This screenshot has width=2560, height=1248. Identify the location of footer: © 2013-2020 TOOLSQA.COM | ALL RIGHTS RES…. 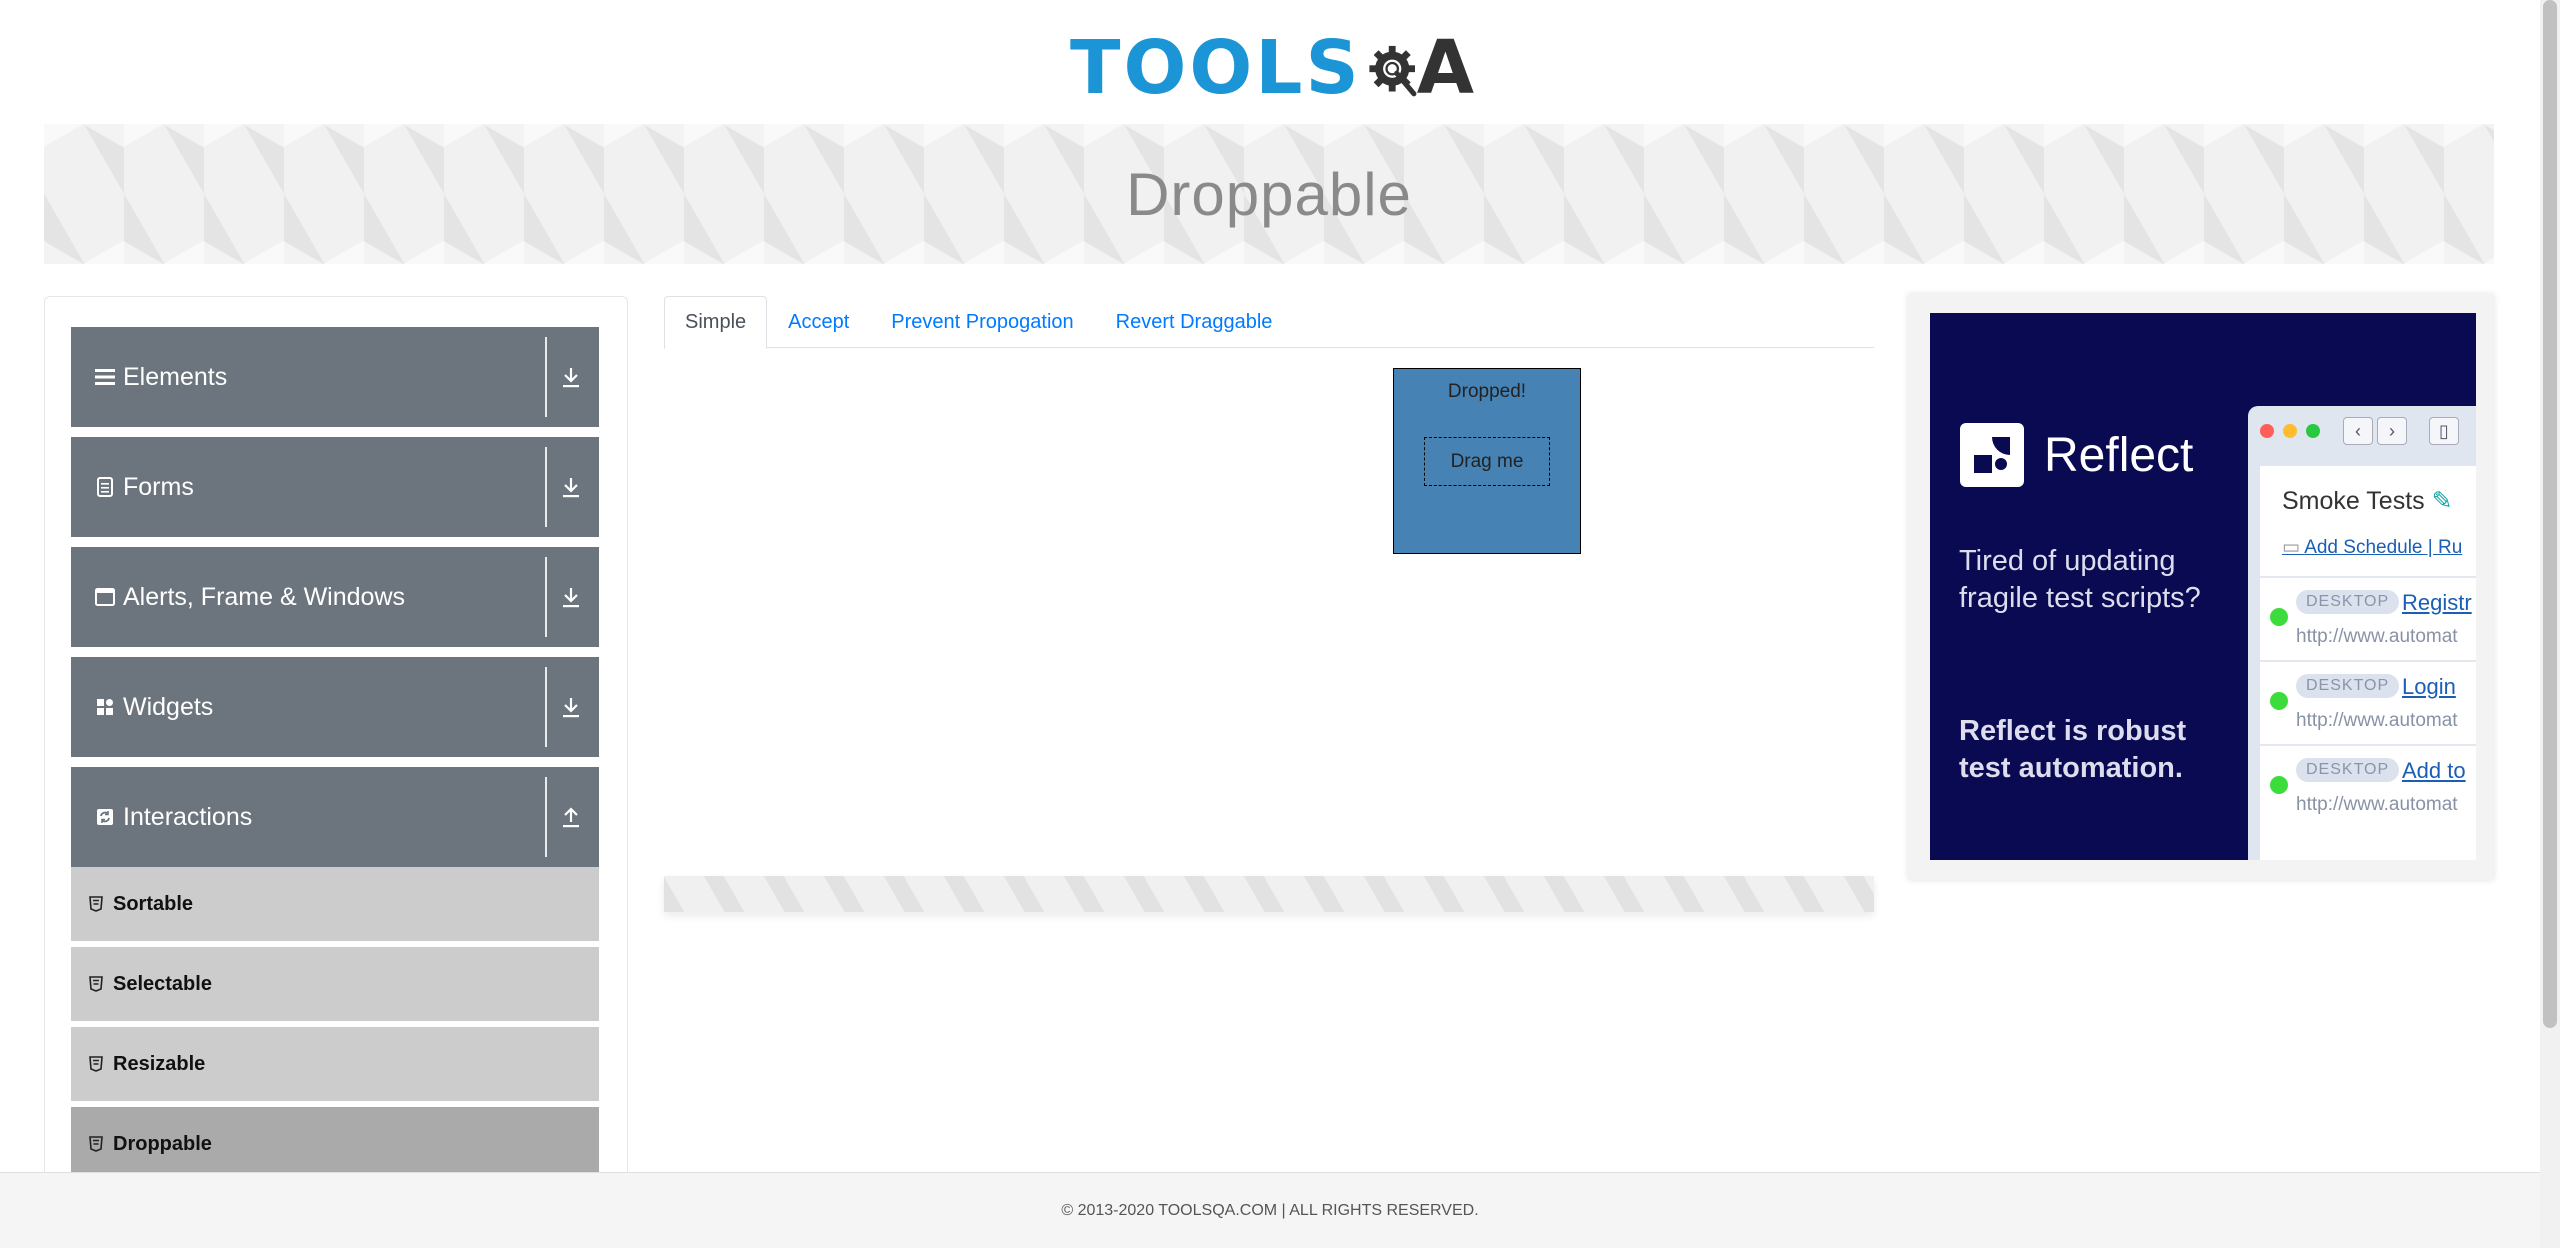
(1270, 1210).